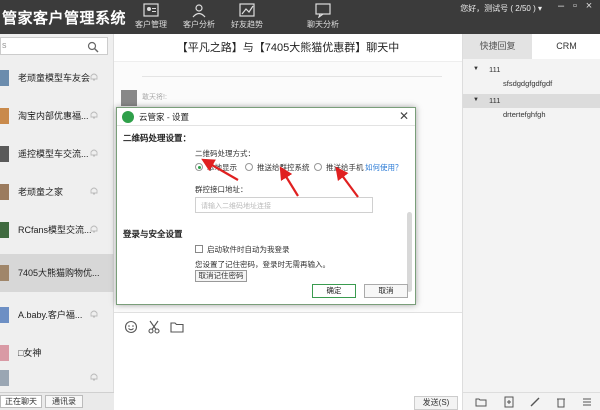  Describe the element at coordinates (386, 291) in the screenshot. I see `cancel-button: 取消` at that location.